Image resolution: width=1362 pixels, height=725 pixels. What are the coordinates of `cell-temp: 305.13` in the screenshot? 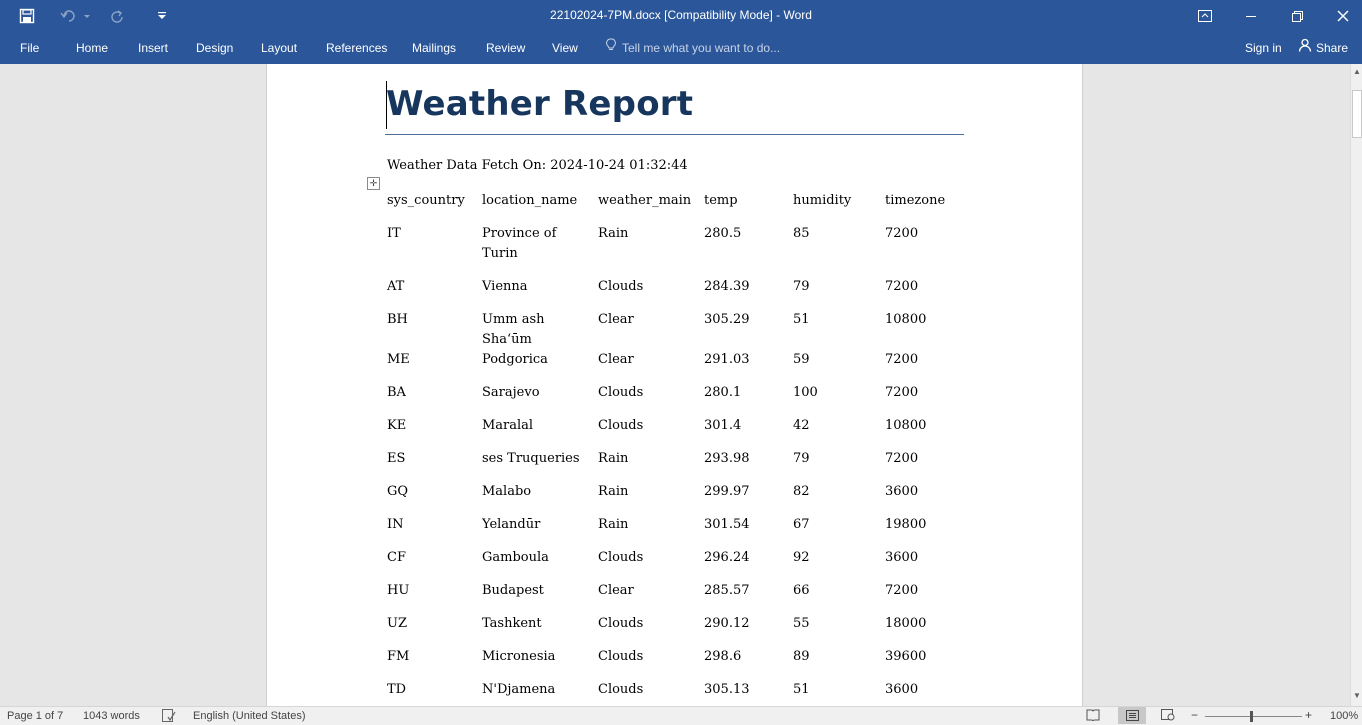 It's located at (748, 693).